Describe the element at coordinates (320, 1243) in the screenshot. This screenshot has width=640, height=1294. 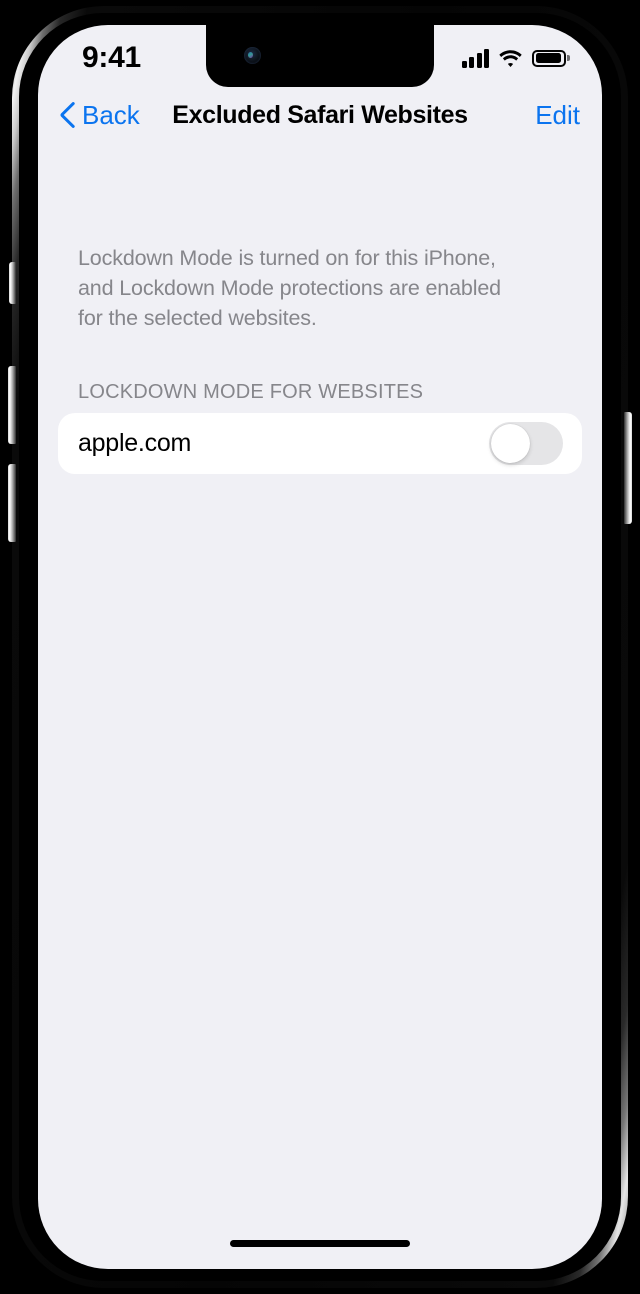
I see `home-indicator` at that location.